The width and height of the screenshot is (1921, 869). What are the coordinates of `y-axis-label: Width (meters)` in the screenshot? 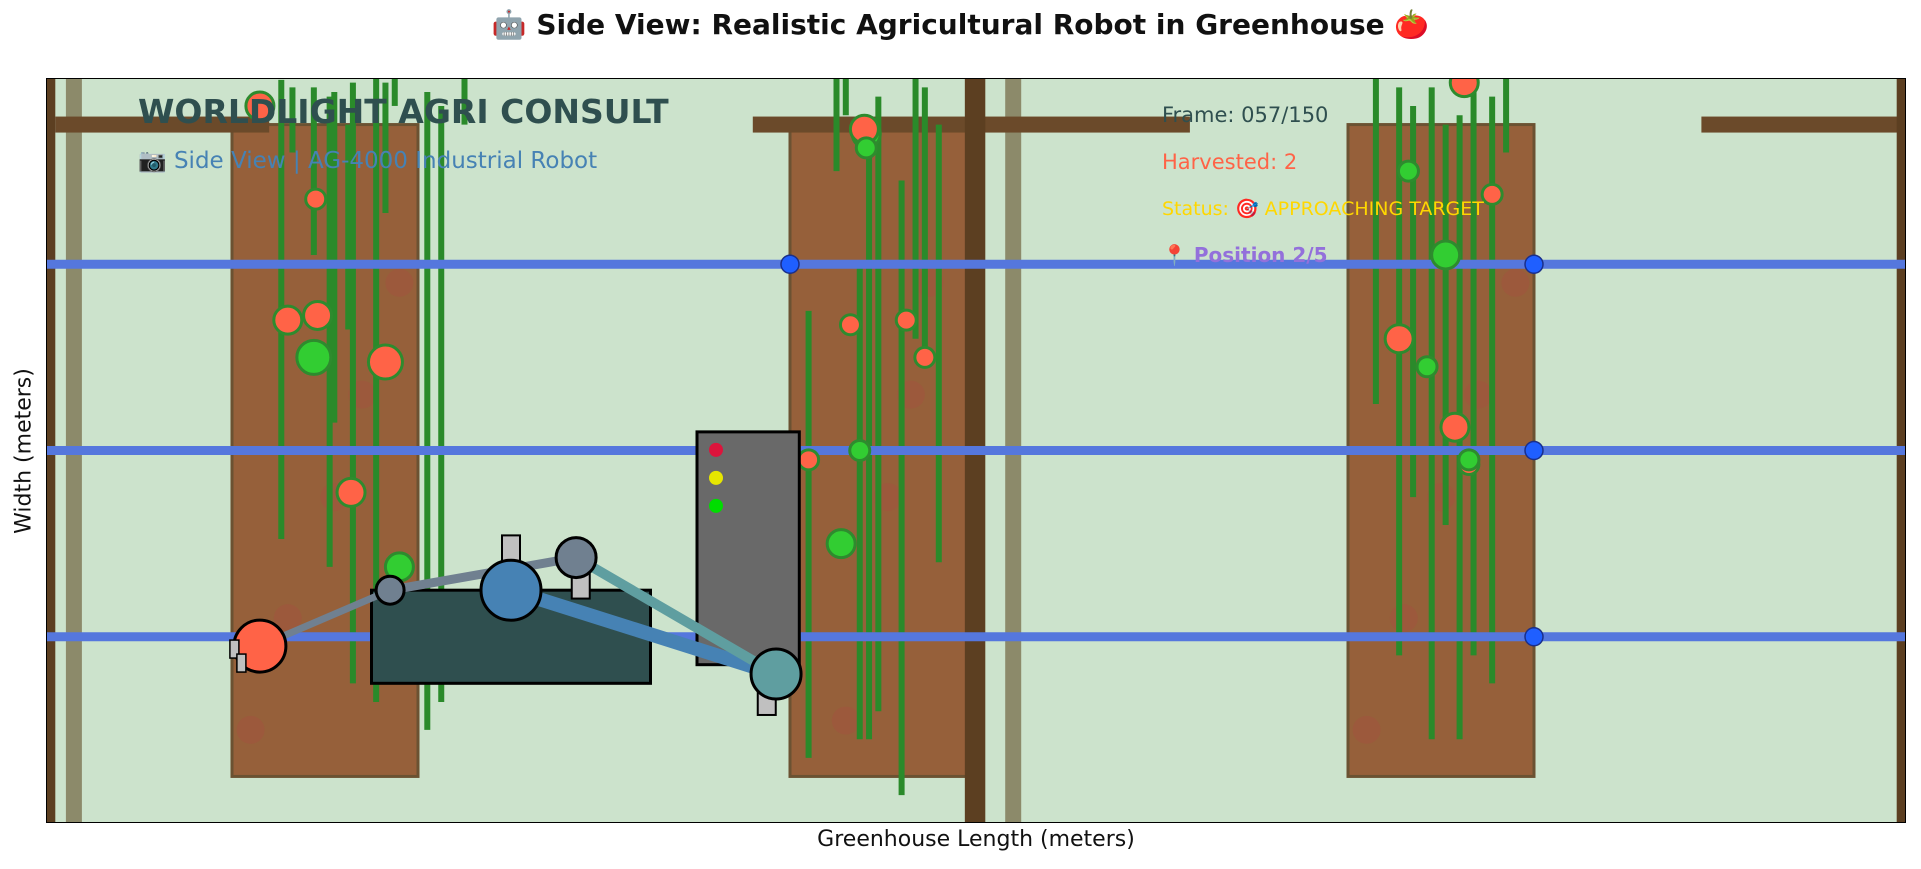 It's located at (24, 451).